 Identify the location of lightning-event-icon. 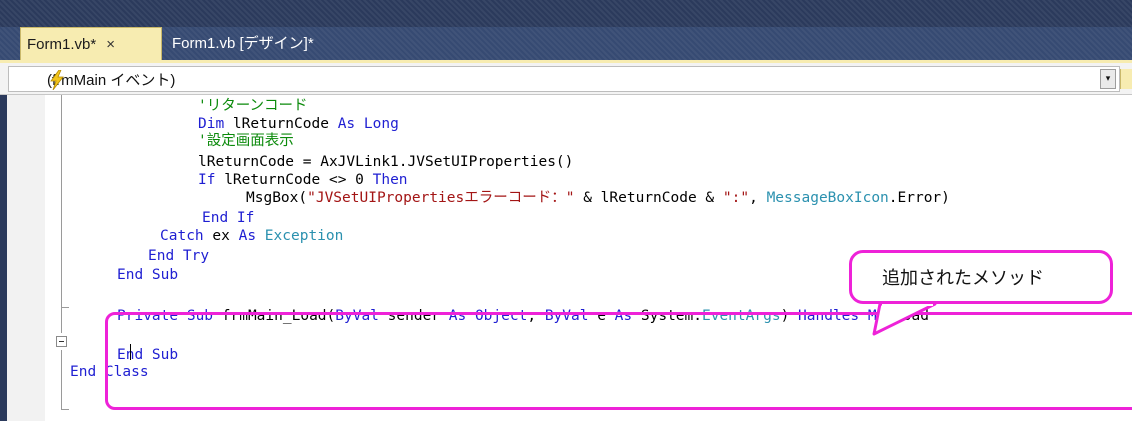
(57, 80).